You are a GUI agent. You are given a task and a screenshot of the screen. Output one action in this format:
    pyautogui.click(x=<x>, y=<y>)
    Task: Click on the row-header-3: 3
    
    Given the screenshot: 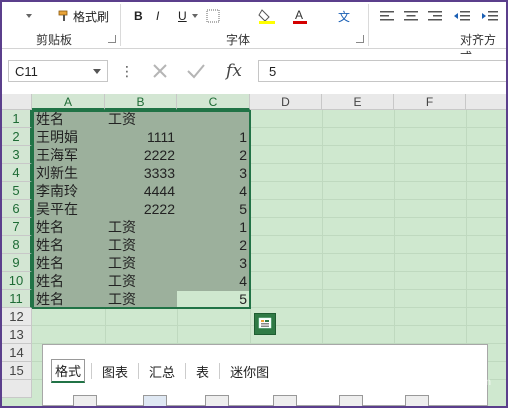 What is the action you would take?
    pyautogui.click(x=17, y=155)
    